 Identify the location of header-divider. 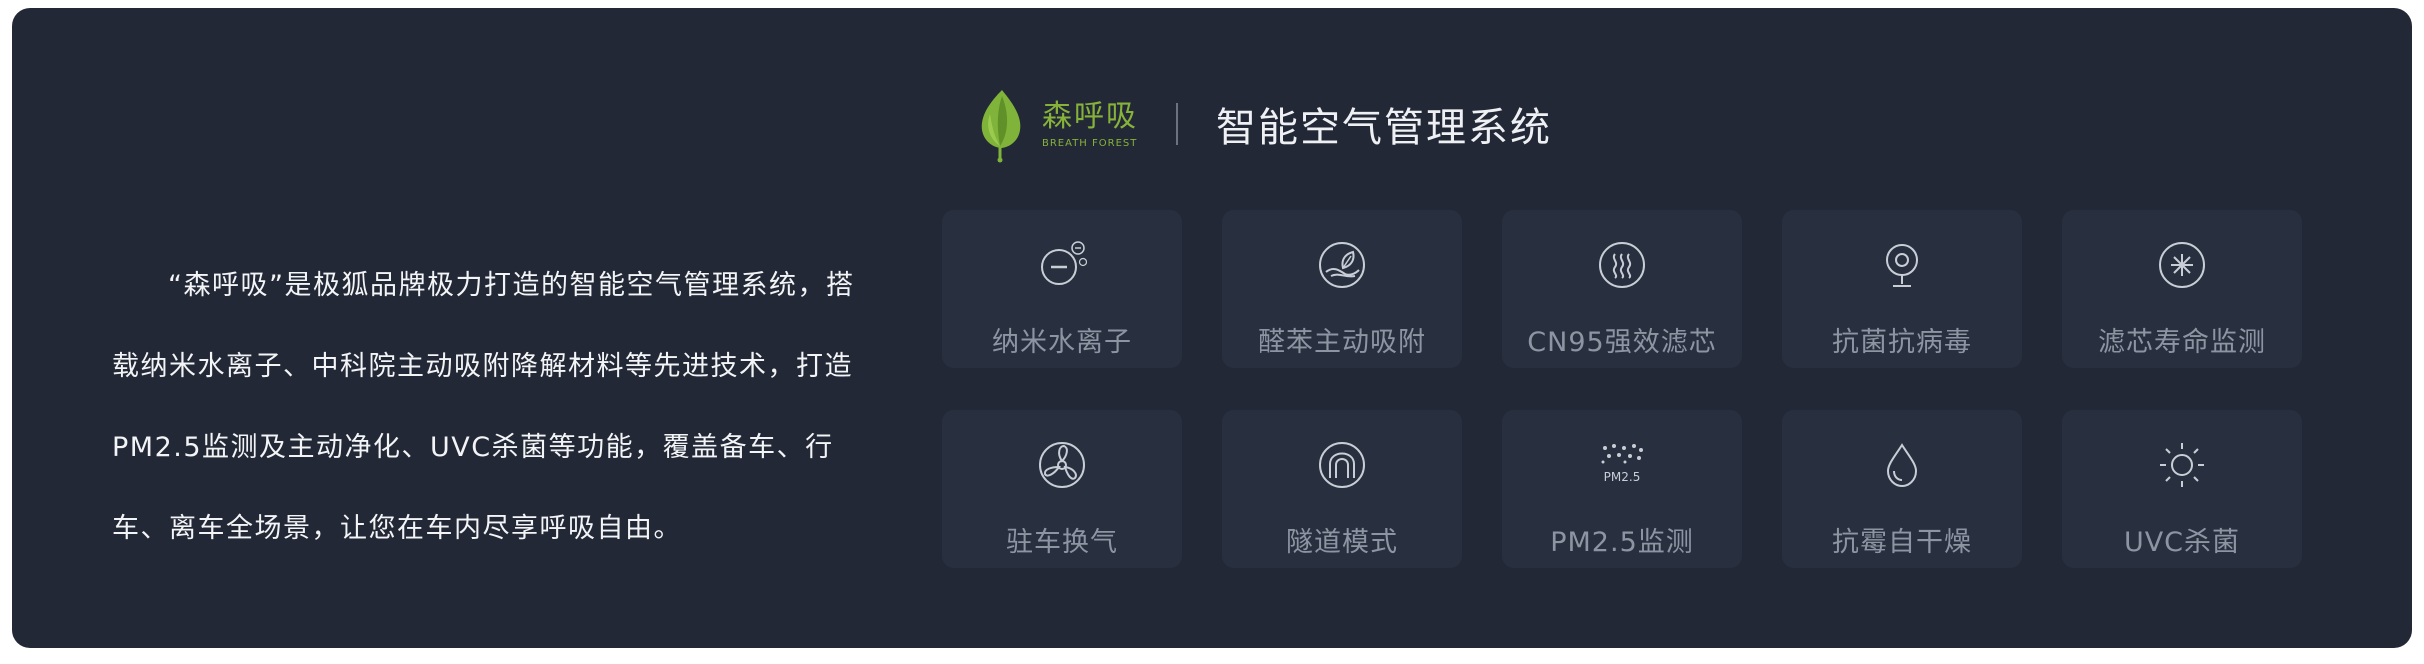
(1177, 124).